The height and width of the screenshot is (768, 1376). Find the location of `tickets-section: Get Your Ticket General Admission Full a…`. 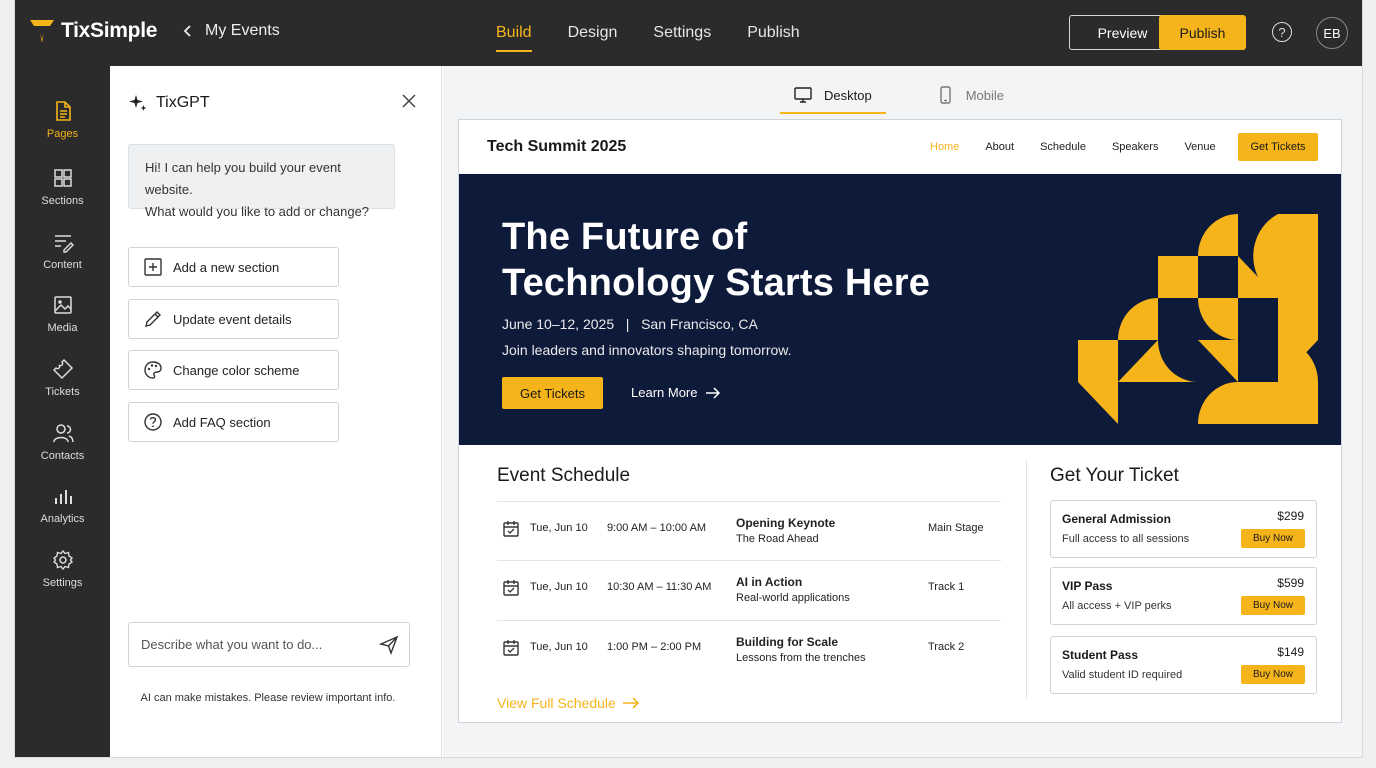

tickets-section: Get Your Ticket General Admission Full a… is located at coordinates (1183, 579).